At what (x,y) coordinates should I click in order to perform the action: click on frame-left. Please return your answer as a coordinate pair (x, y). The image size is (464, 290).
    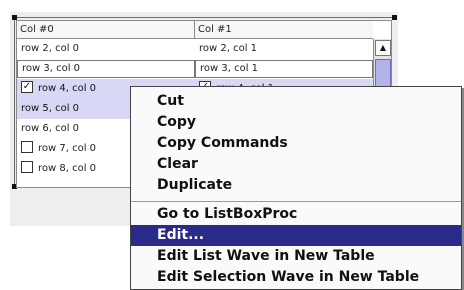
    Looking at the image, I should click on (14, 102).